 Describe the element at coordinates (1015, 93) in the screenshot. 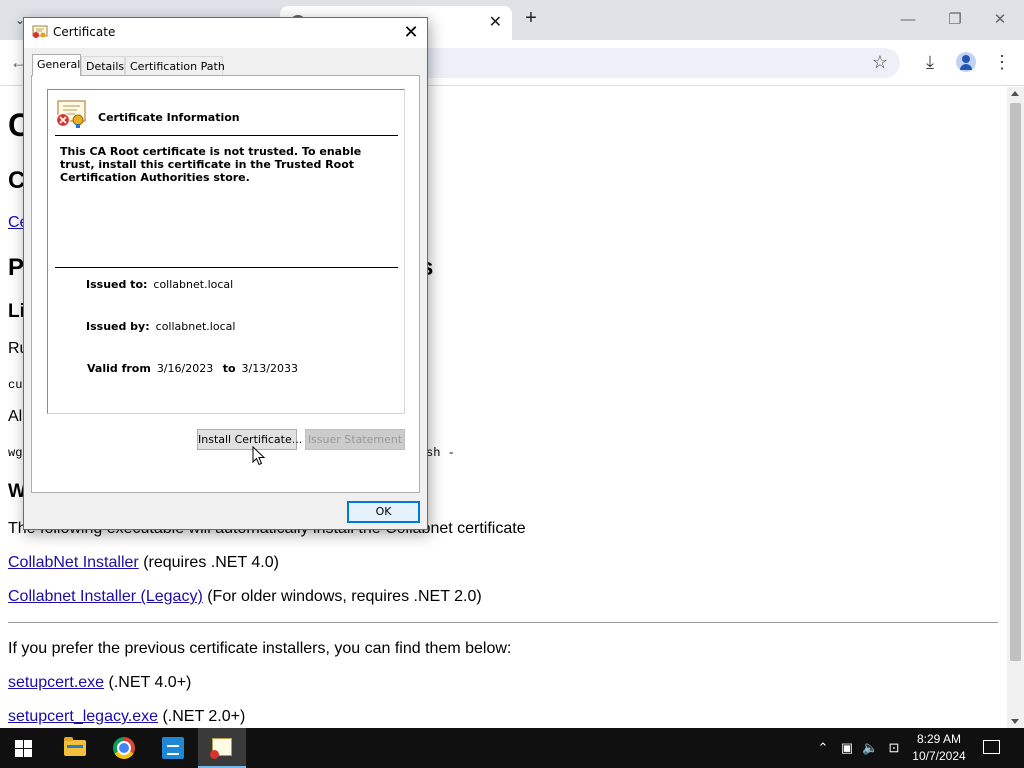

I see `scroll-up-arrow-icon` at that location.